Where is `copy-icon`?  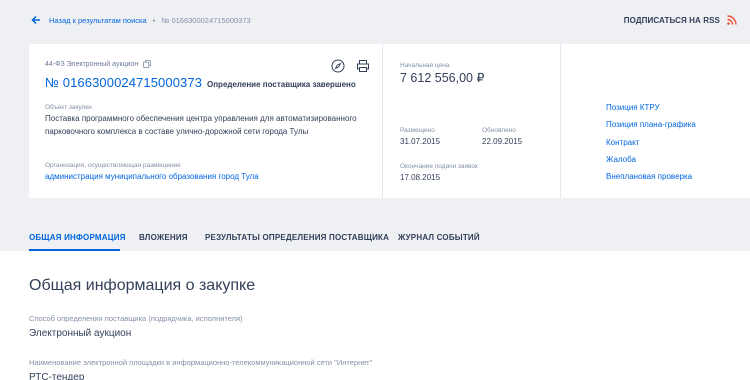
copy-icon is located at coordinates (147, 64).